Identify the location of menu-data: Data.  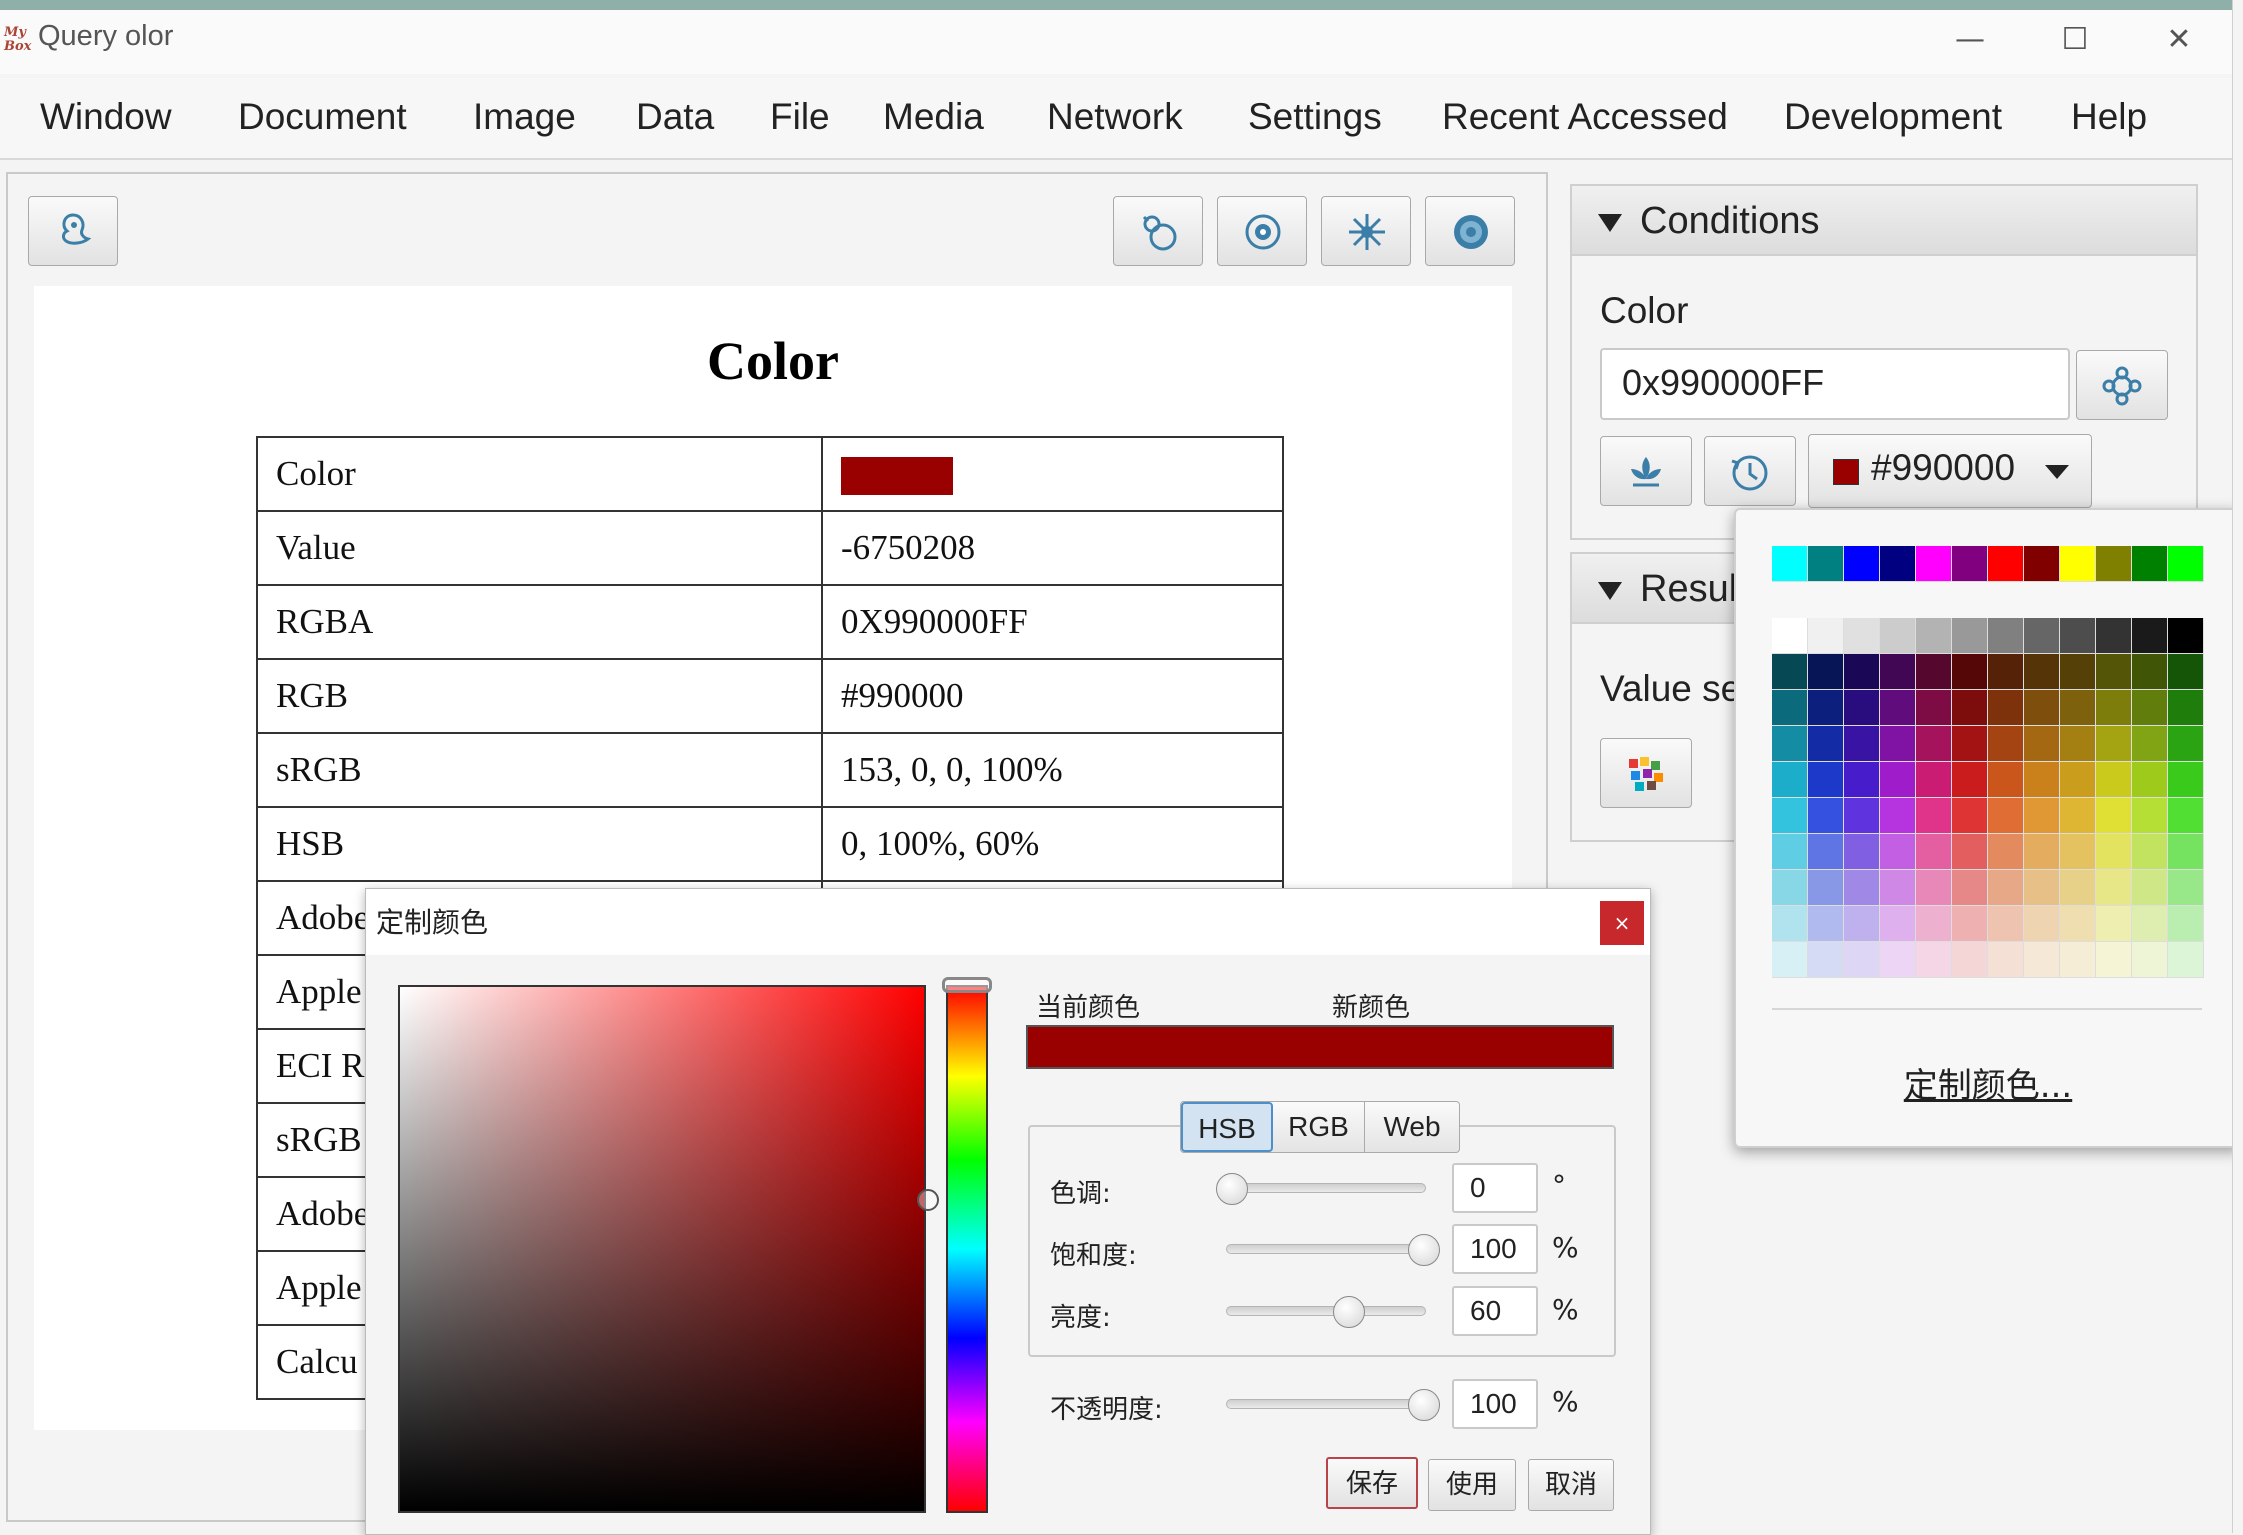
(675, 117).